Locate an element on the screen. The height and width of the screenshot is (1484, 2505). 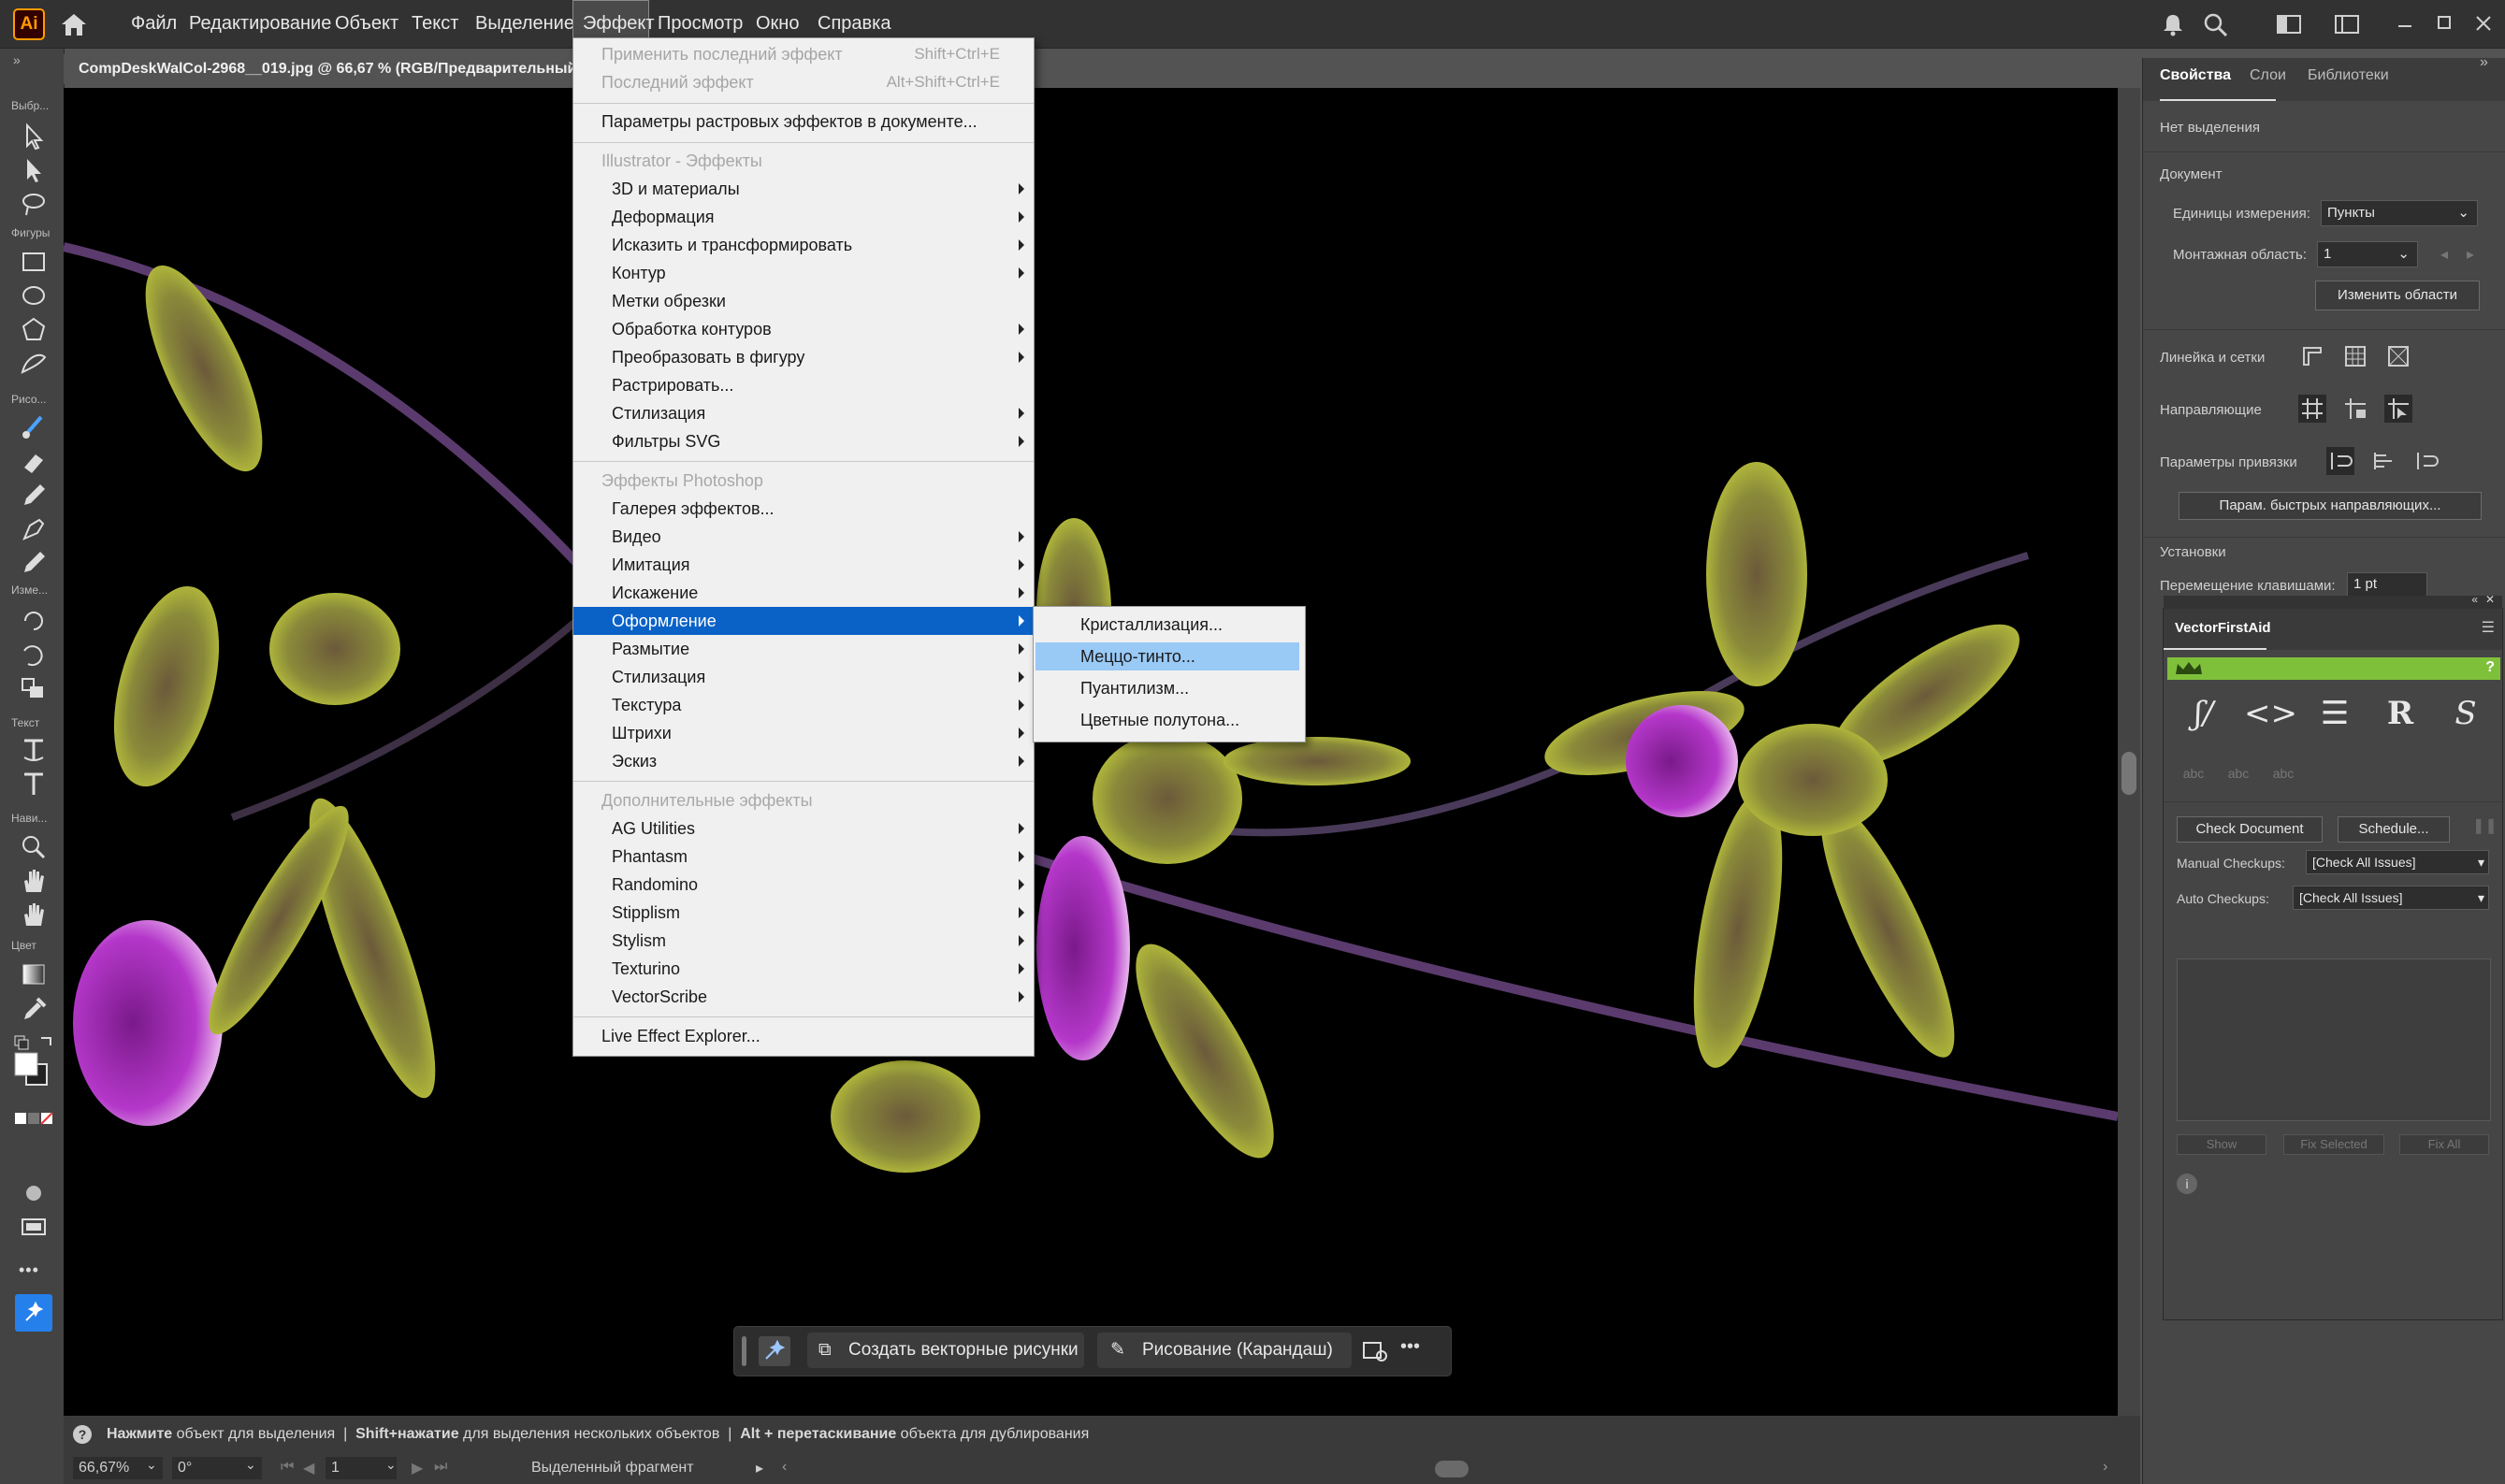
collapse-panel-icon: » is located at coordinates (2484, 62).